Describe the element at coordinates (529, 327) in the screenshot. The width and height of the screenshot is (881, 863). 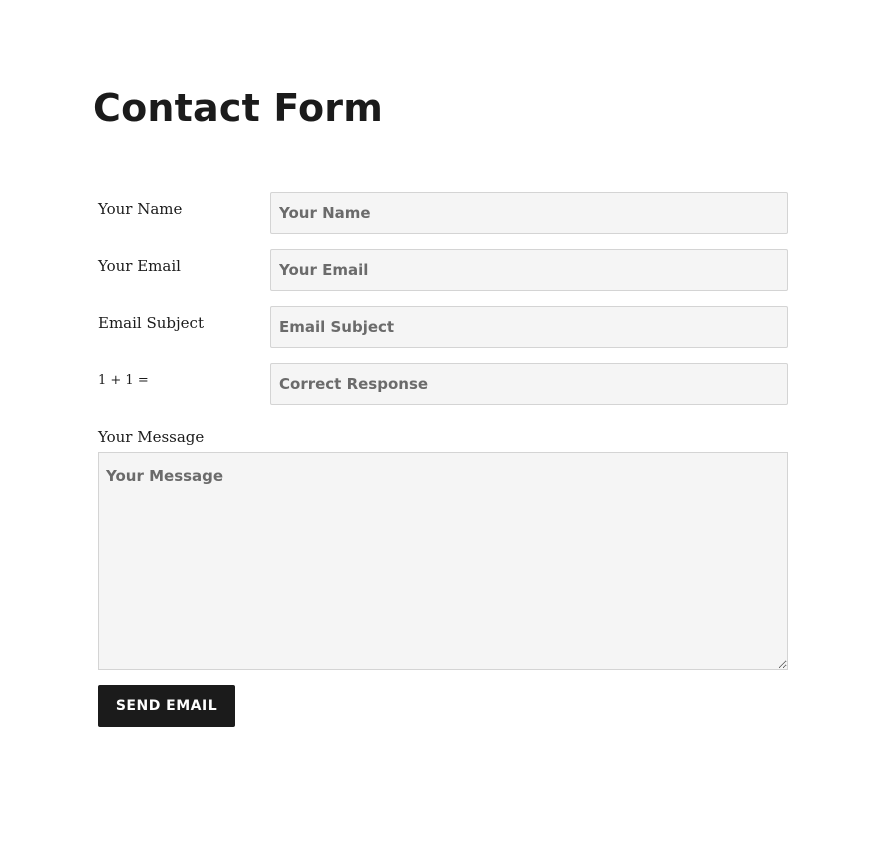
I see `subject-input` at that location.